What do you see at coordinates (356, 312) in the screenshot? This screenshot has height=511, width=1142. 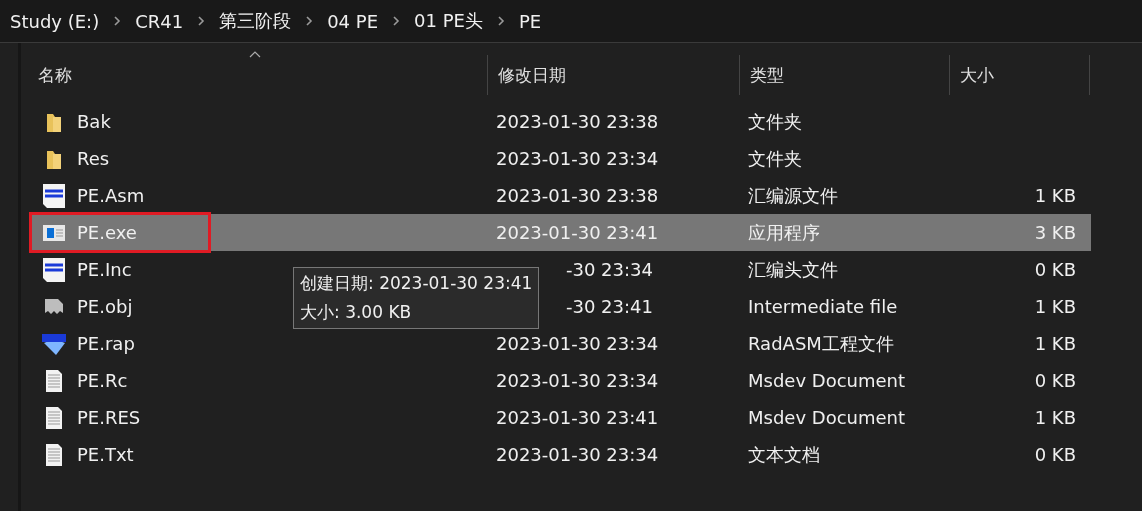 I see `tooltip-line: 大小: 3.00 KB` at bounding box center [356, 312].